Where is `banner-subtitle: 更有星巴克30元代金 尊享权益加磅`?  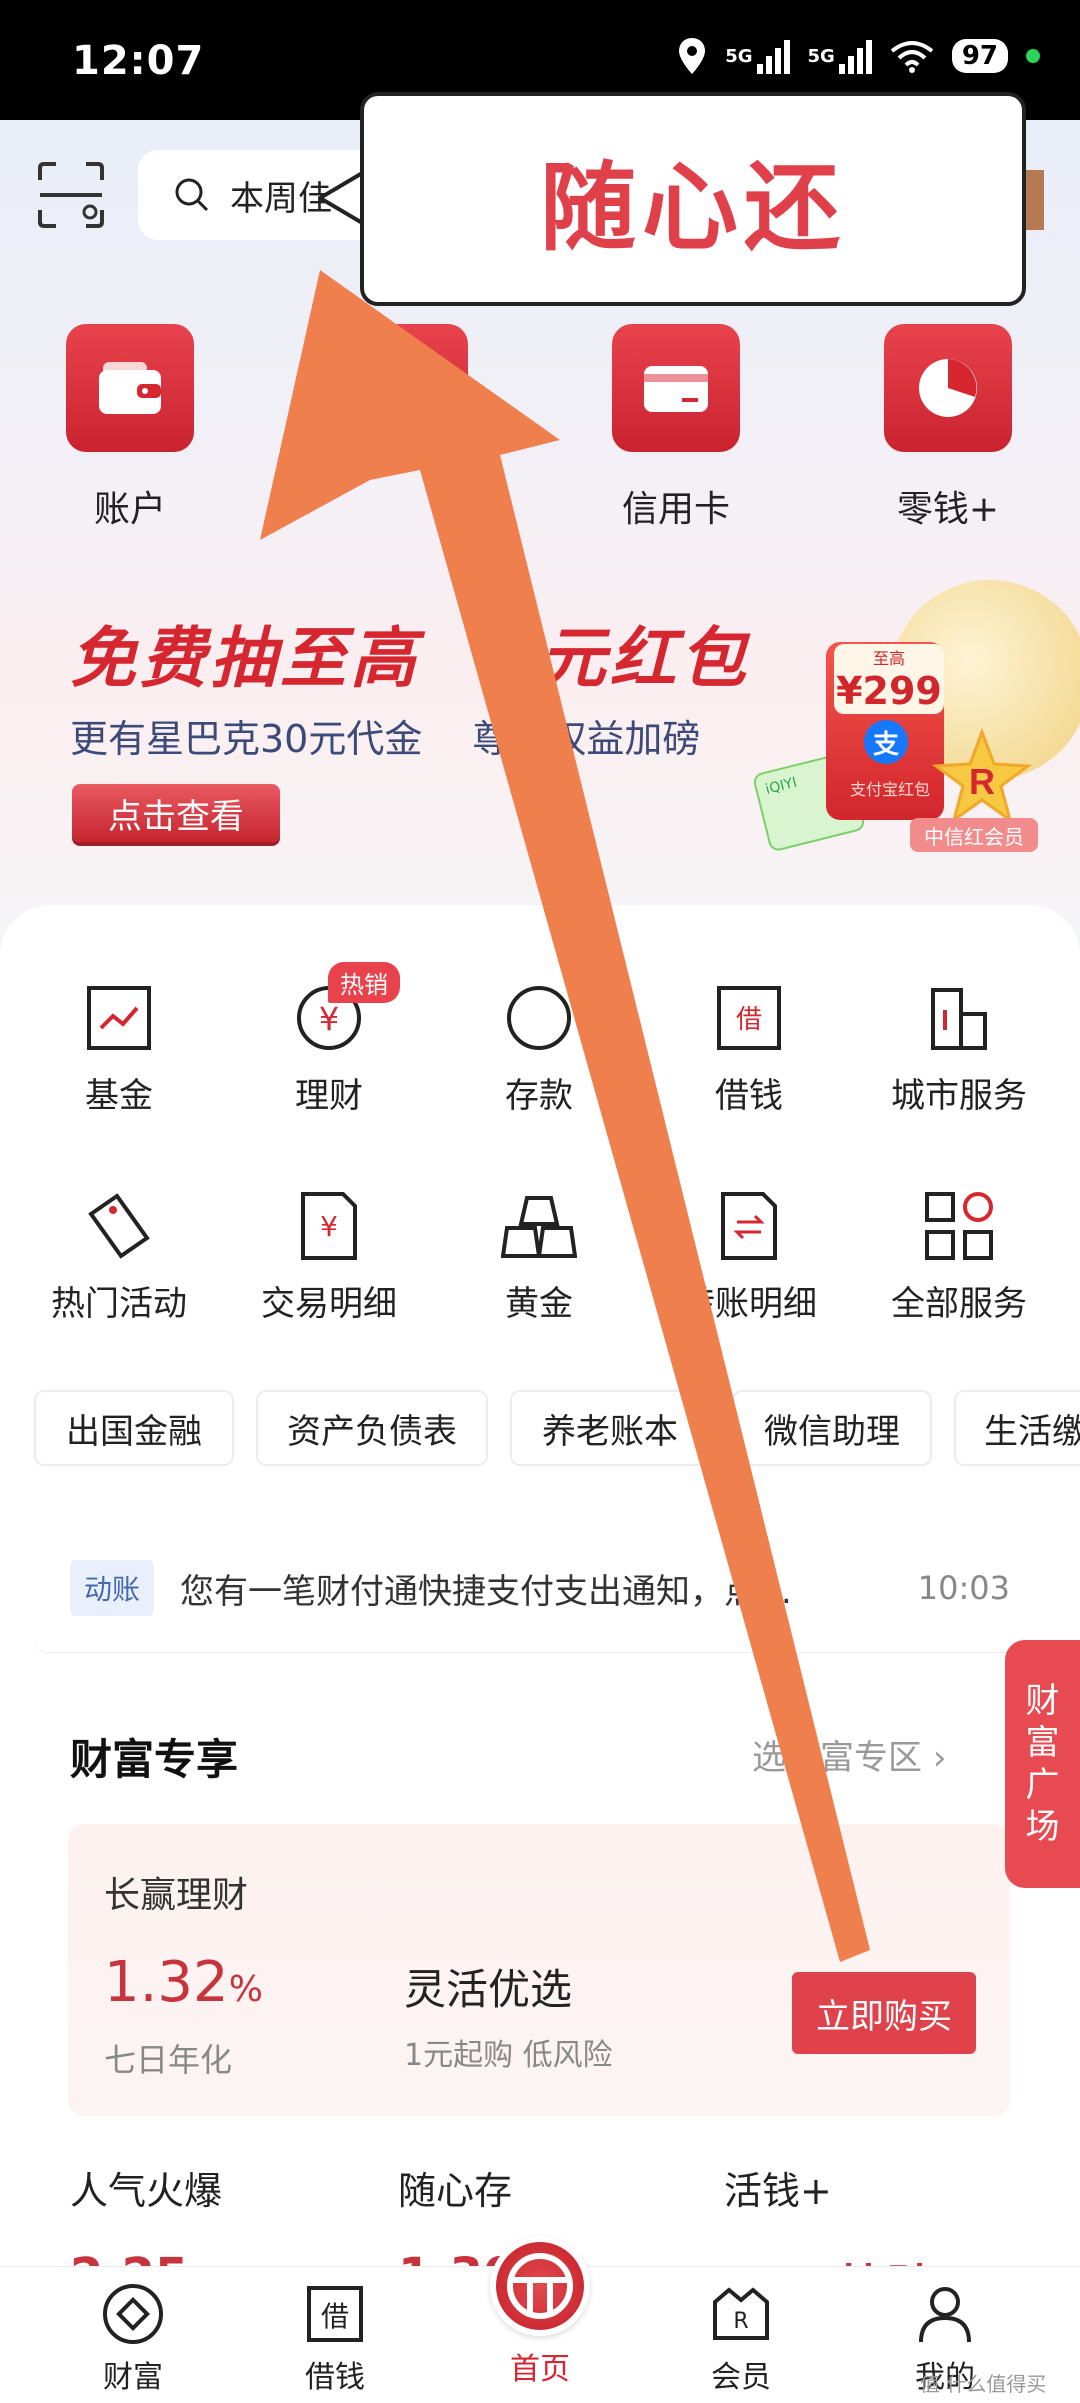
banner-subtitle: 更有星巴克30元代金 尊享权益加磅 is located at coordinates (385, 739).